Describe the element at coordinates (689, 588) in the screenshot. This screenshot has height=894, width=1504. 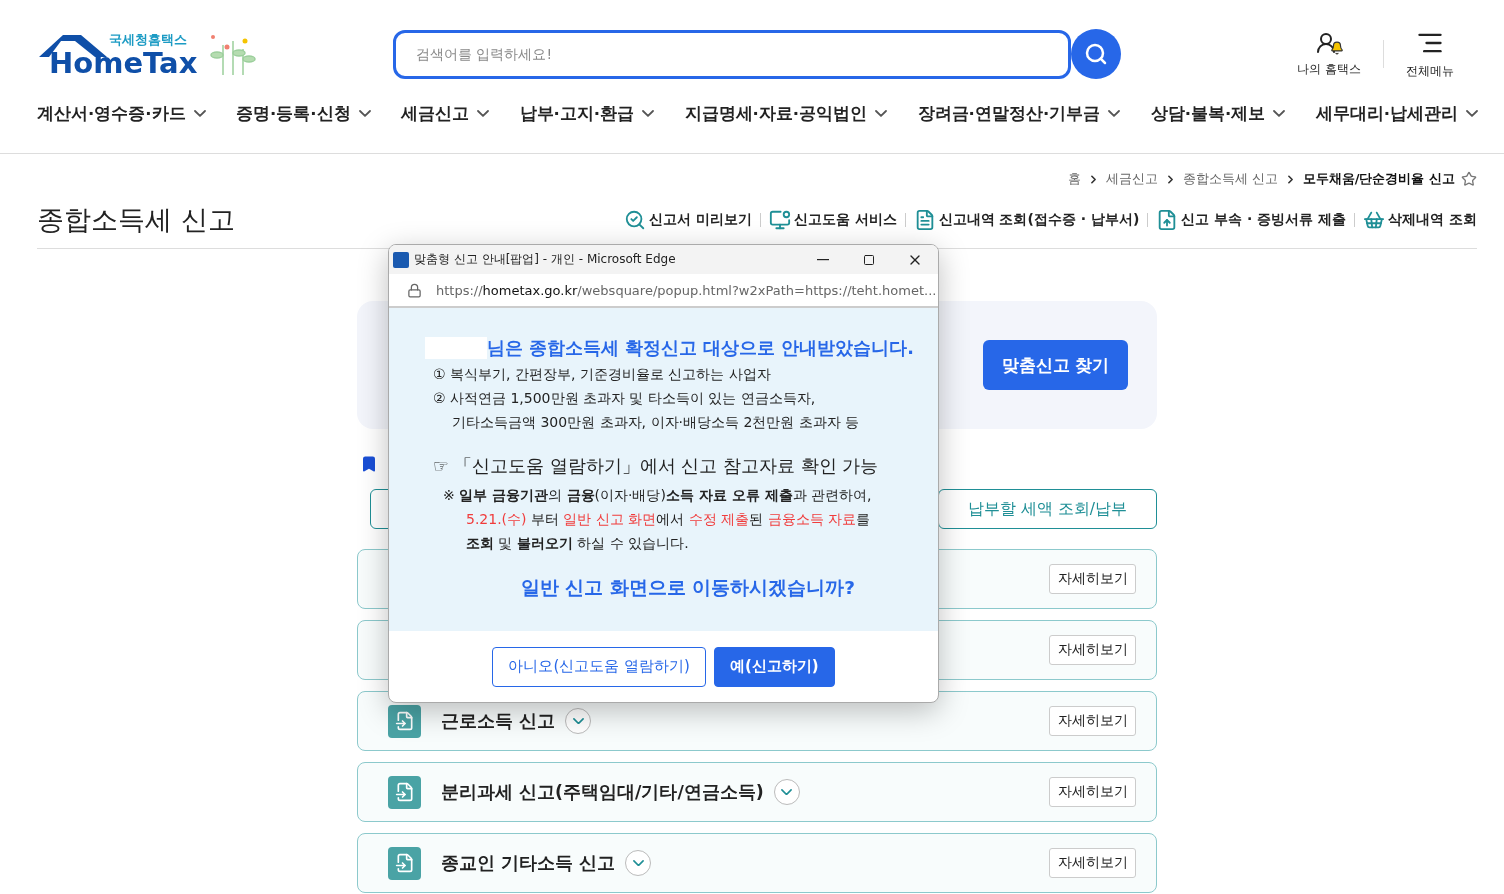
I see `confirm-question: 일반 신고 화면으로 이동하시겠습니까?` at that location.